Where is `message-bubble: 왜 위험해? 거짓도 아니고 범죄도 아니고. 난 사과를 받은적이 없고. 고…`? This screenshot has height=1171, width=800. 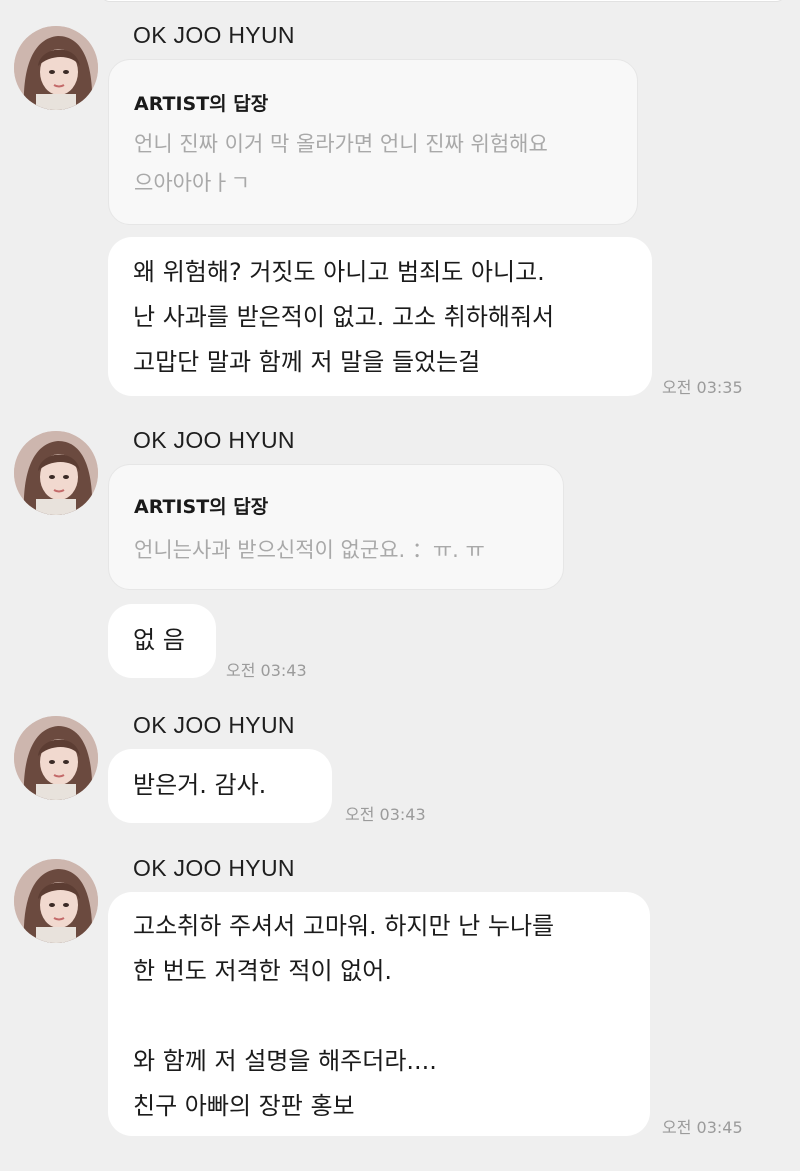
message-bubble: 왜 위험해? 거짓도 아니고 범죄도 아니고. 난 사과를 받은적이 없고. 고… is located at coordinates (380, 316).